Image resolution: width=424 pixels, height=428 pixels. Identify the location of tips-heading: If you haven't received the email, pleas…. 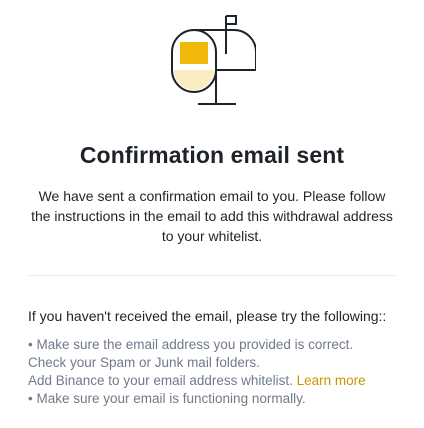
(207, 316).